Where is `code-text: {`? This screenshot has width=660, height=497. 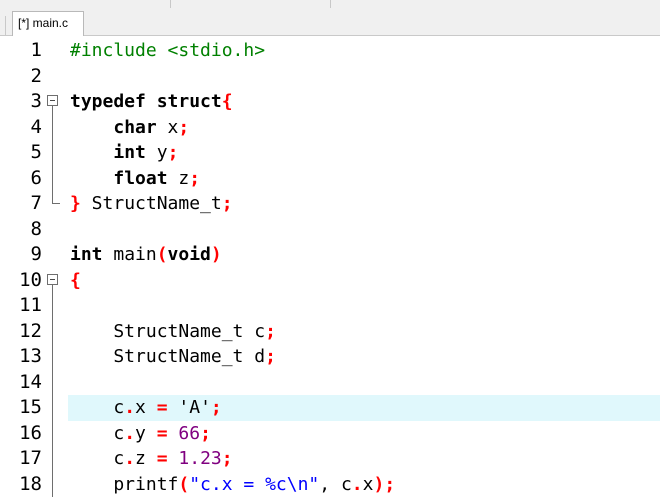 code-text: { is located at coordinates (75, 281).